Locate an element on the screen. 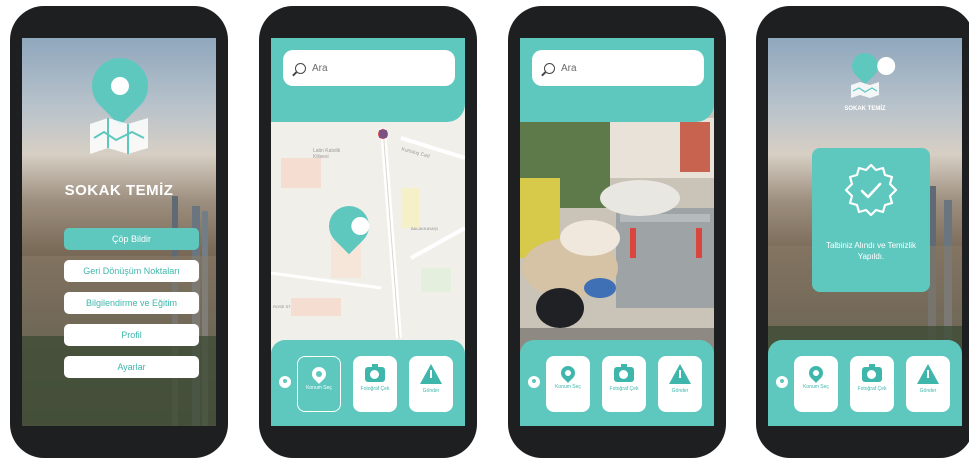 Image resolution: width=969 pixels, height=462 pixels. information-education-button: Bilgilendirme ve Eğitim is located at coordinates (131, 303).